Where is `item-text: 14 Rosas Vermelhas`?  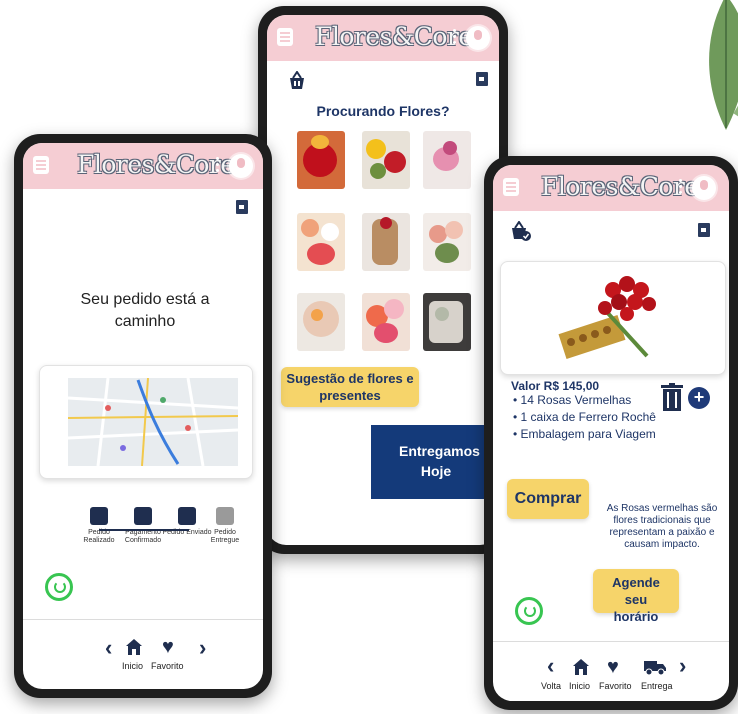
item-text: 14 Rosas Vermelhas is located at coordinates (576, 400).